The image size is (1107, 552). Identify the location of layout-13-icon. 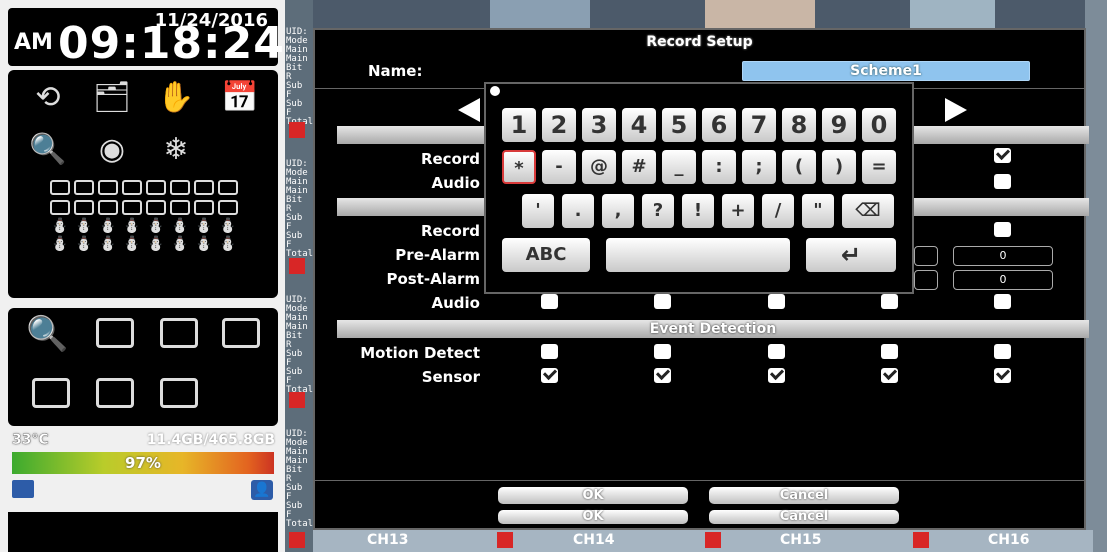
(115, 393).